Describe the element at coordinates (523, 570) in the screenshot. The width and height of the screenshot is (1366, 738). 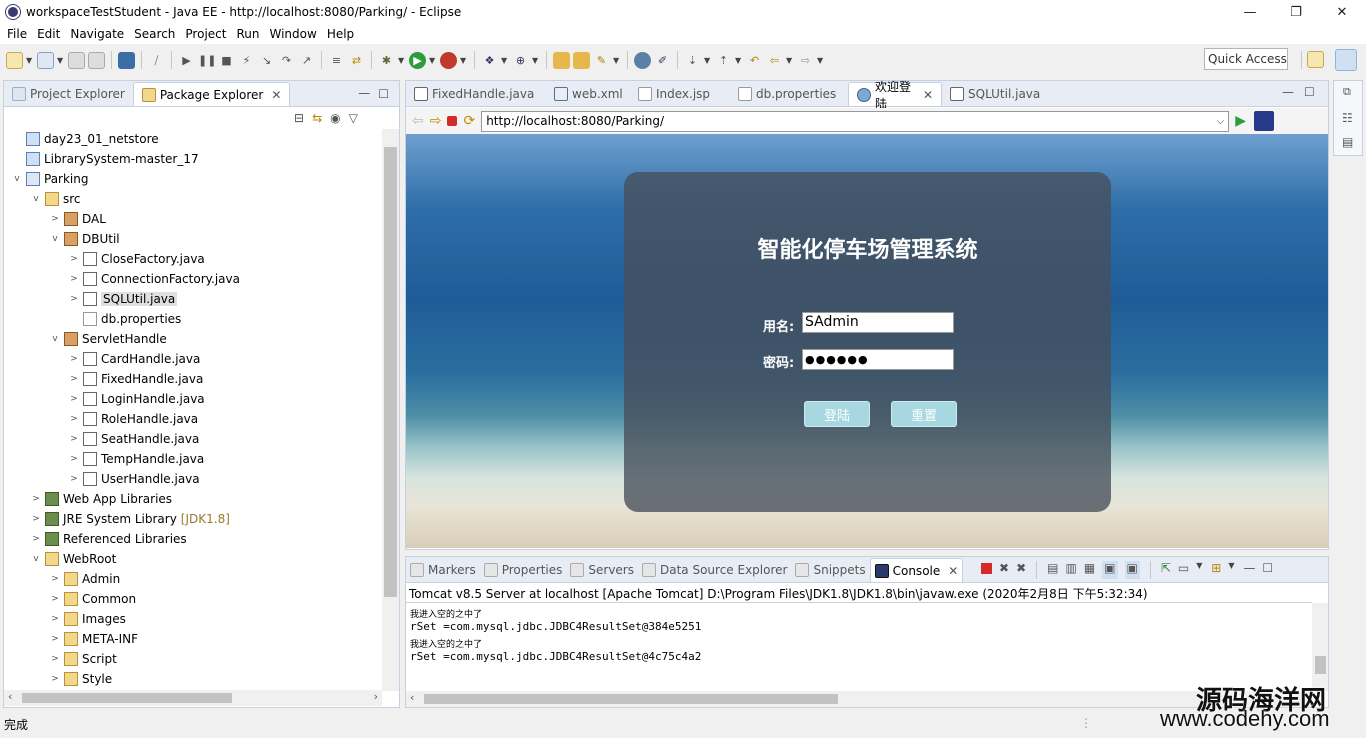
I see `bottom-tab: Properties` at that location.